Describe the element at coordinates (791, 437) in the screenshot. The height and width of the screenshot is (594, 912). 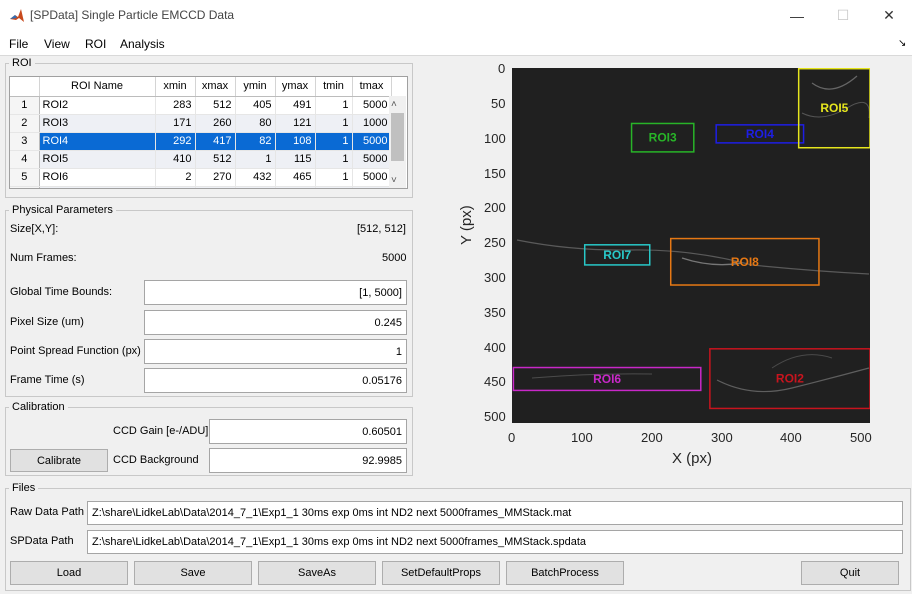
I see `x-tick-label: 400` at that location.